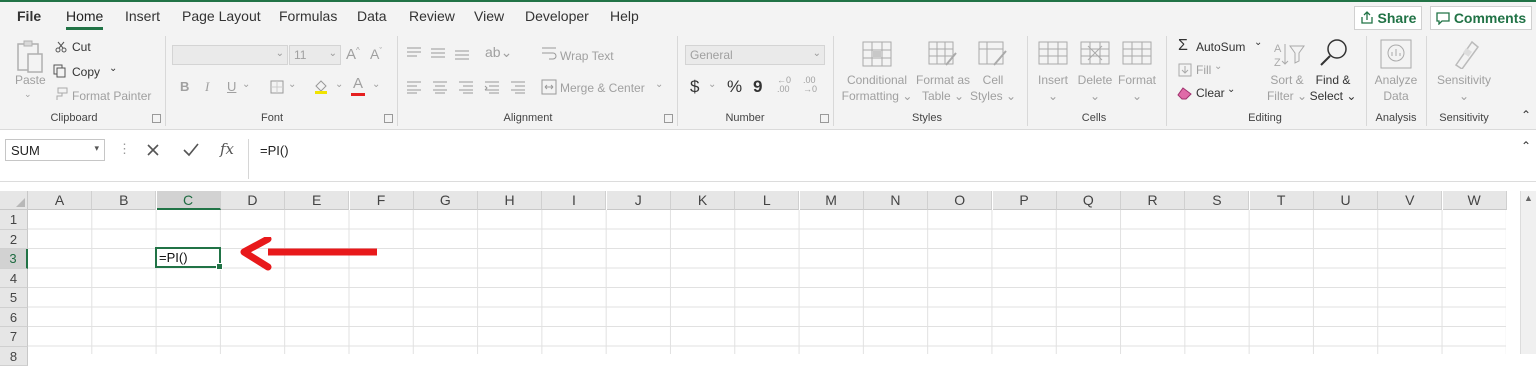  What do you see at coordinates (14, 318) in the screenshot?
I see `row-header-6: 6` at bounding box center [14, 318].